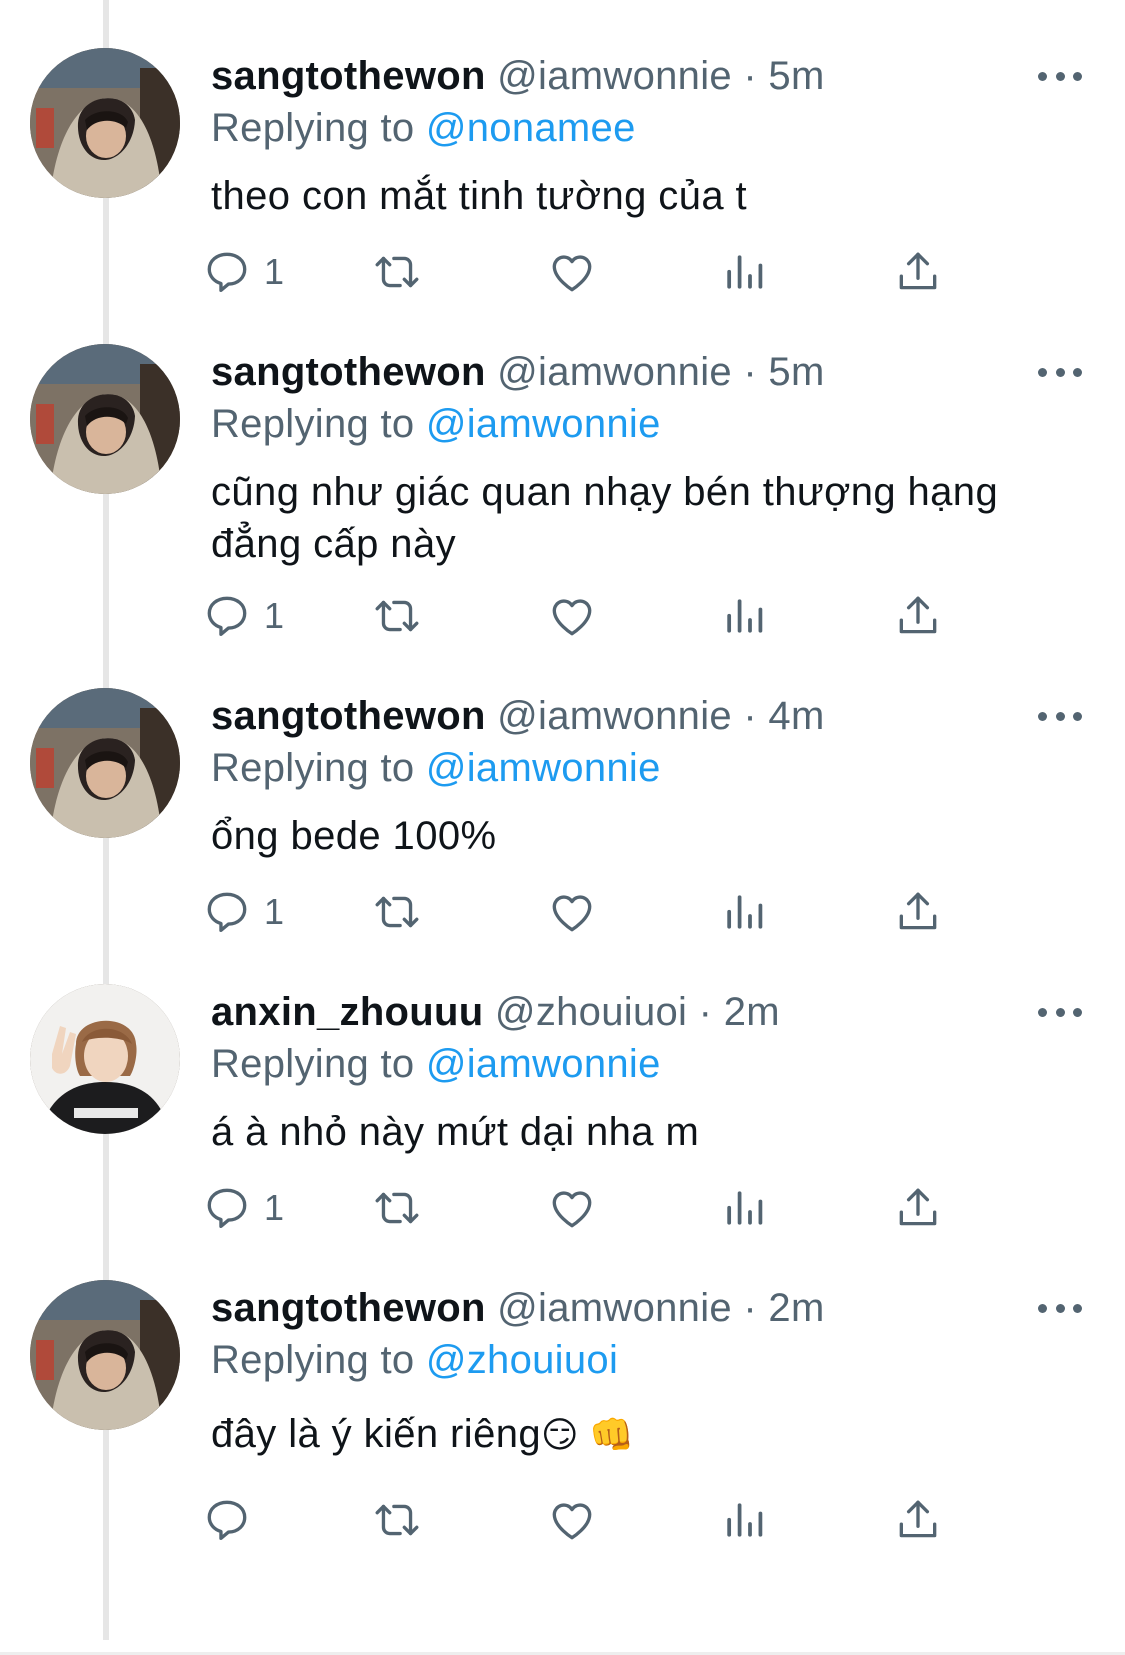  I want to click on tweet-text: theo con mắt tinh tường của t, so click(479, 196).